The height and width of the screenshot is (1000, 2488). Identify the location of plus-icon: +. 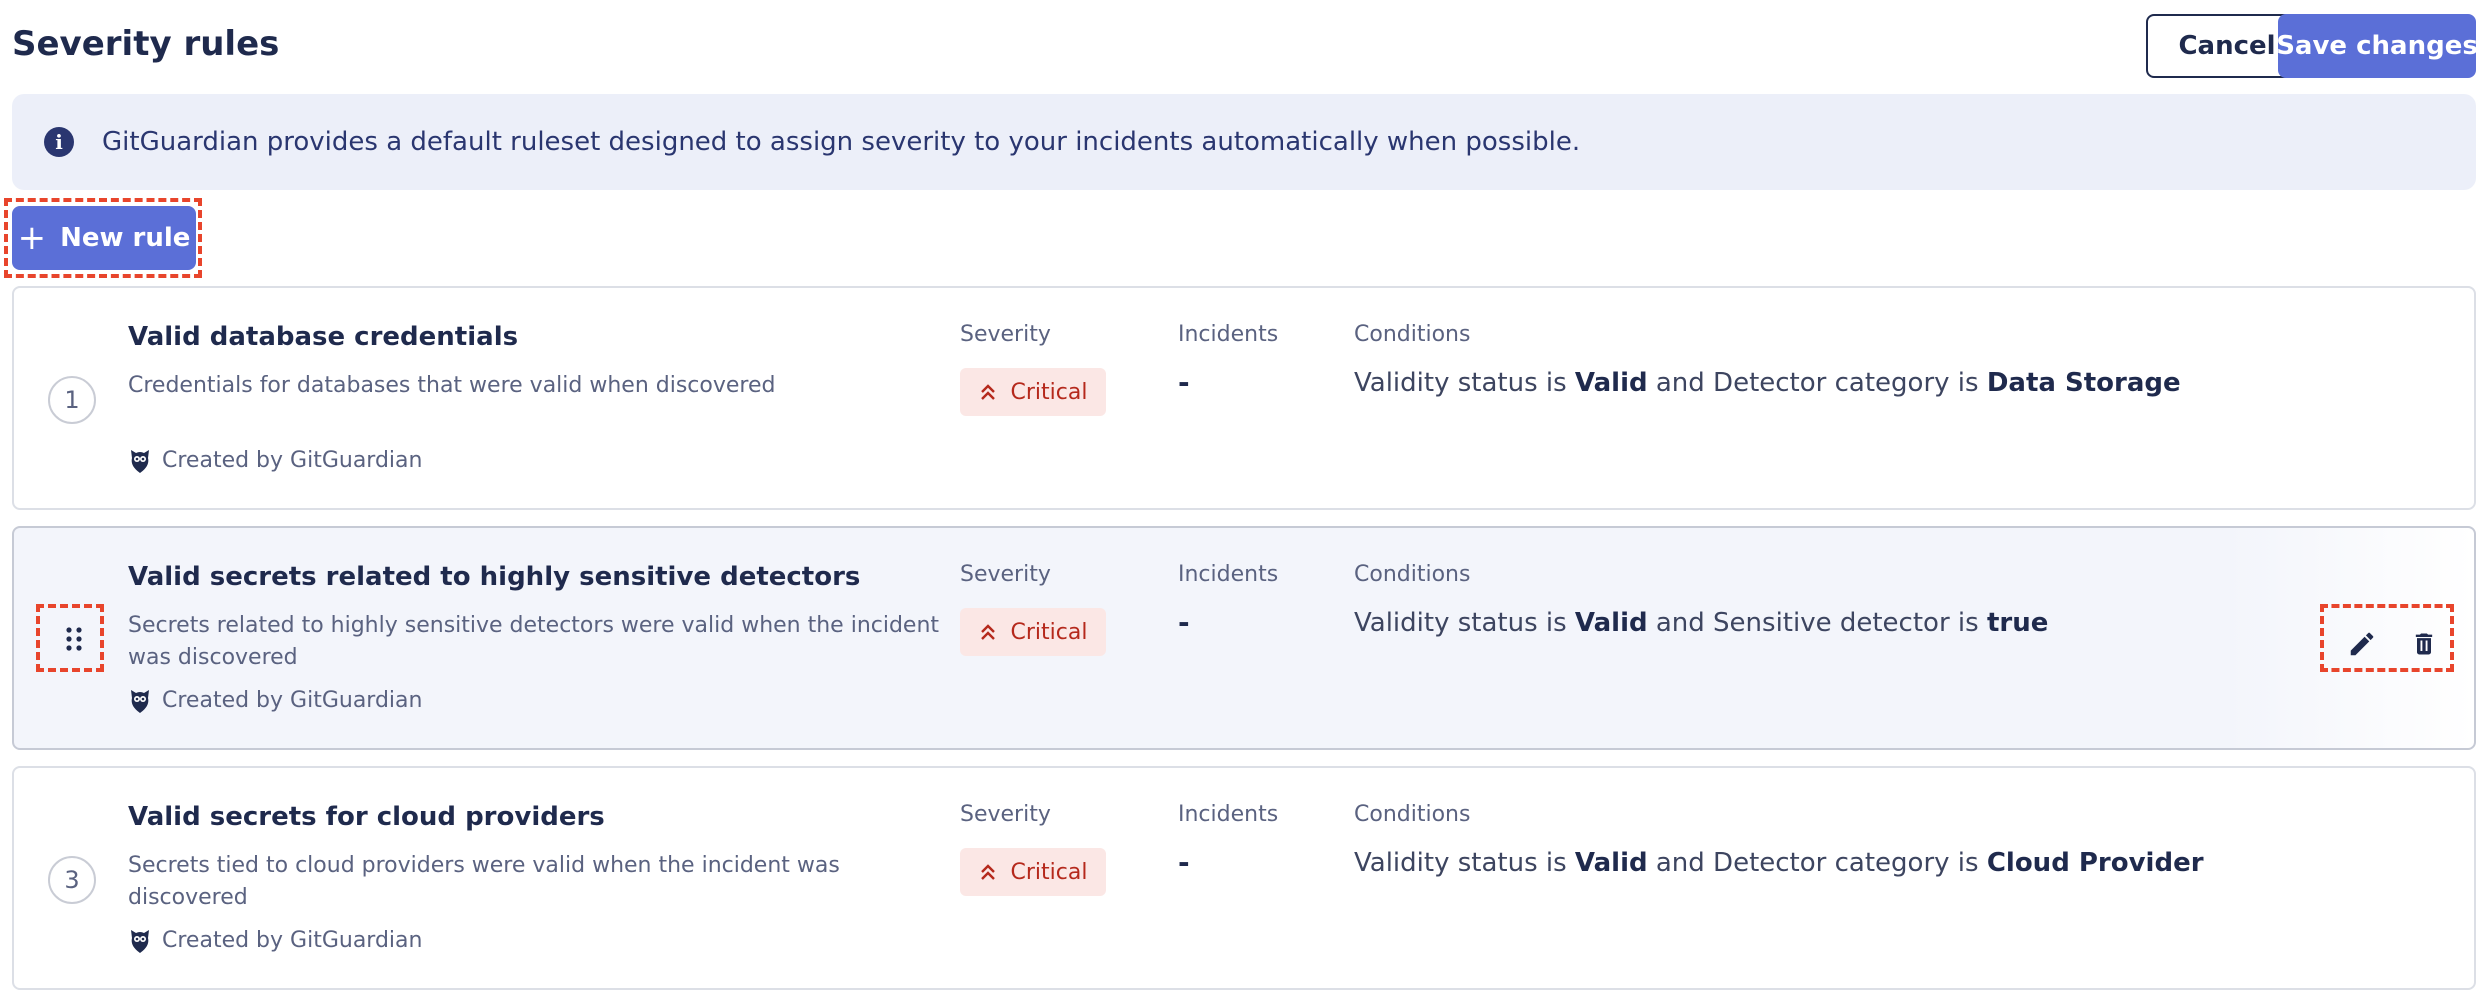
(32, 238).